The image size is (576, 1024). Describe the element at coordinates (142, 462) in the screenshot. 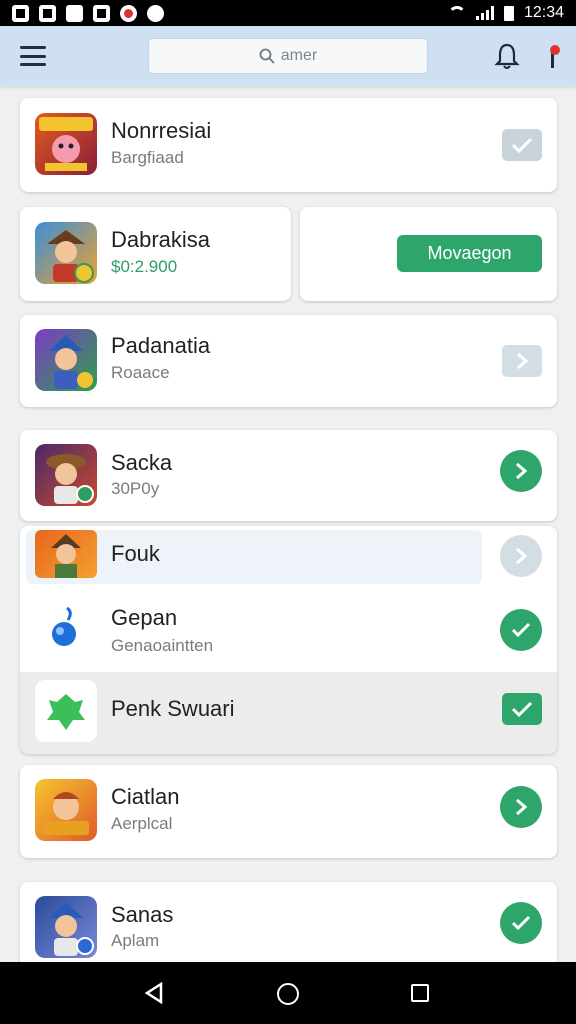

I see `item-title: Sacka` at that location.